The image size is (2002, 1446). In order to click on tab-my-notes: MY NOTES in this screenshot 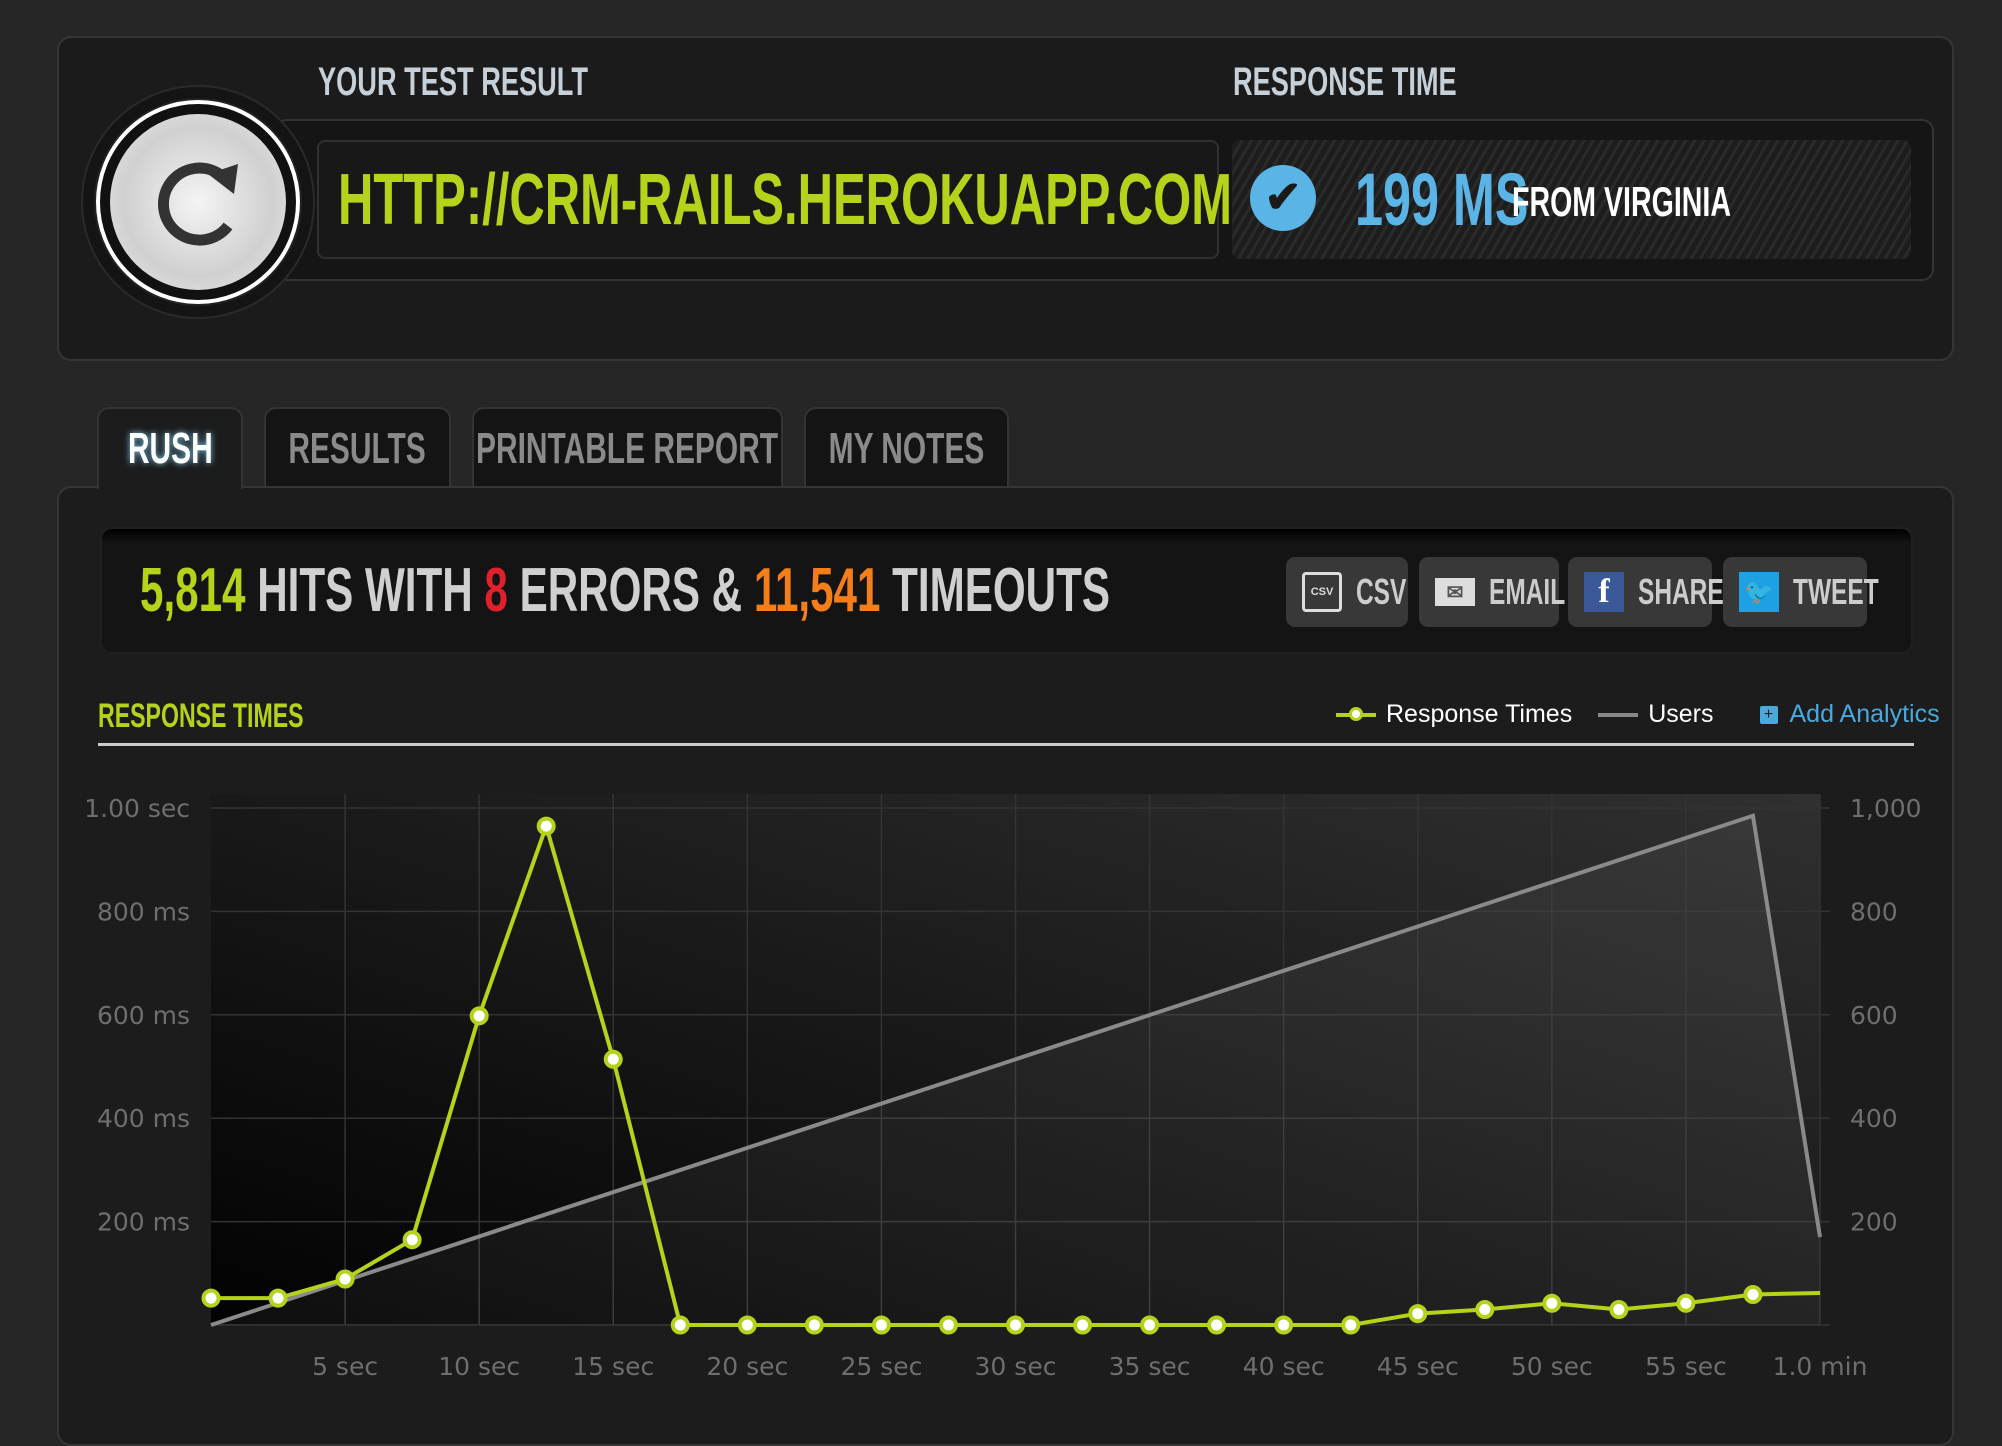, I will do `click(906, 448)`.